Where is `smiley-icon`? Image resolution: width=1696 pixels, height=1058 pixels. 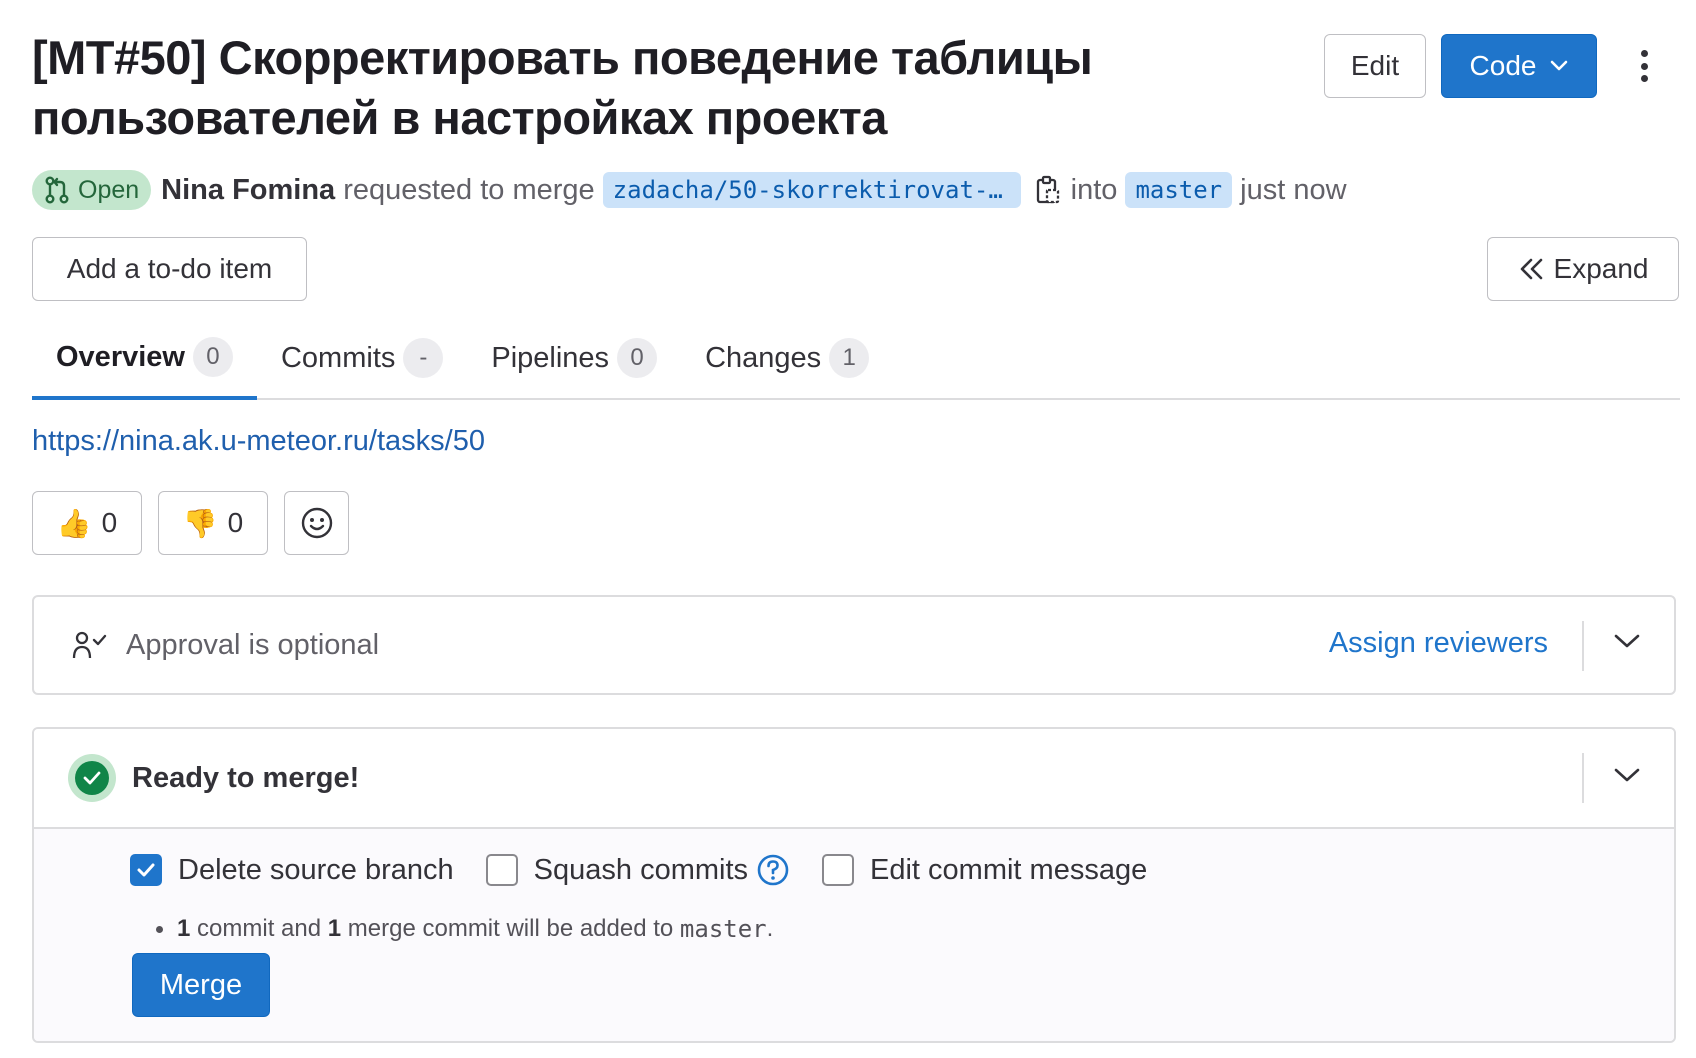 smiley-icon is located at coordinates (316, 523).